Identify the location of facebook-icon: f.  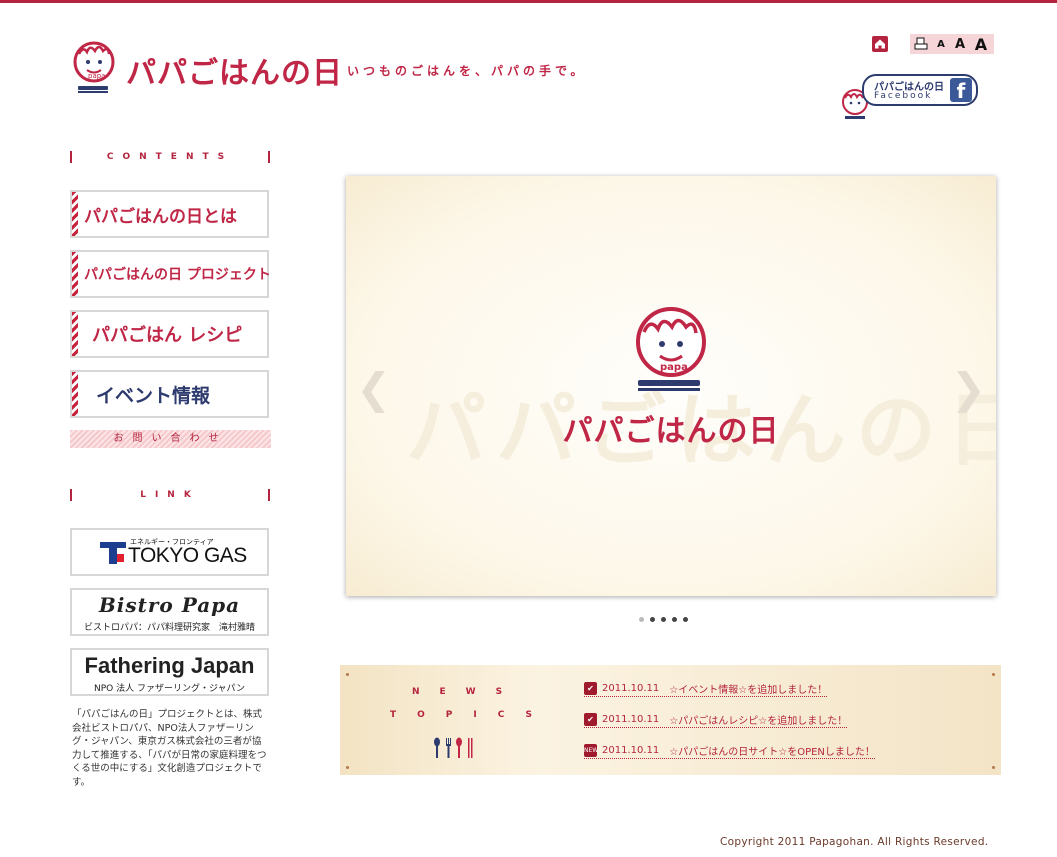
(961, 90).